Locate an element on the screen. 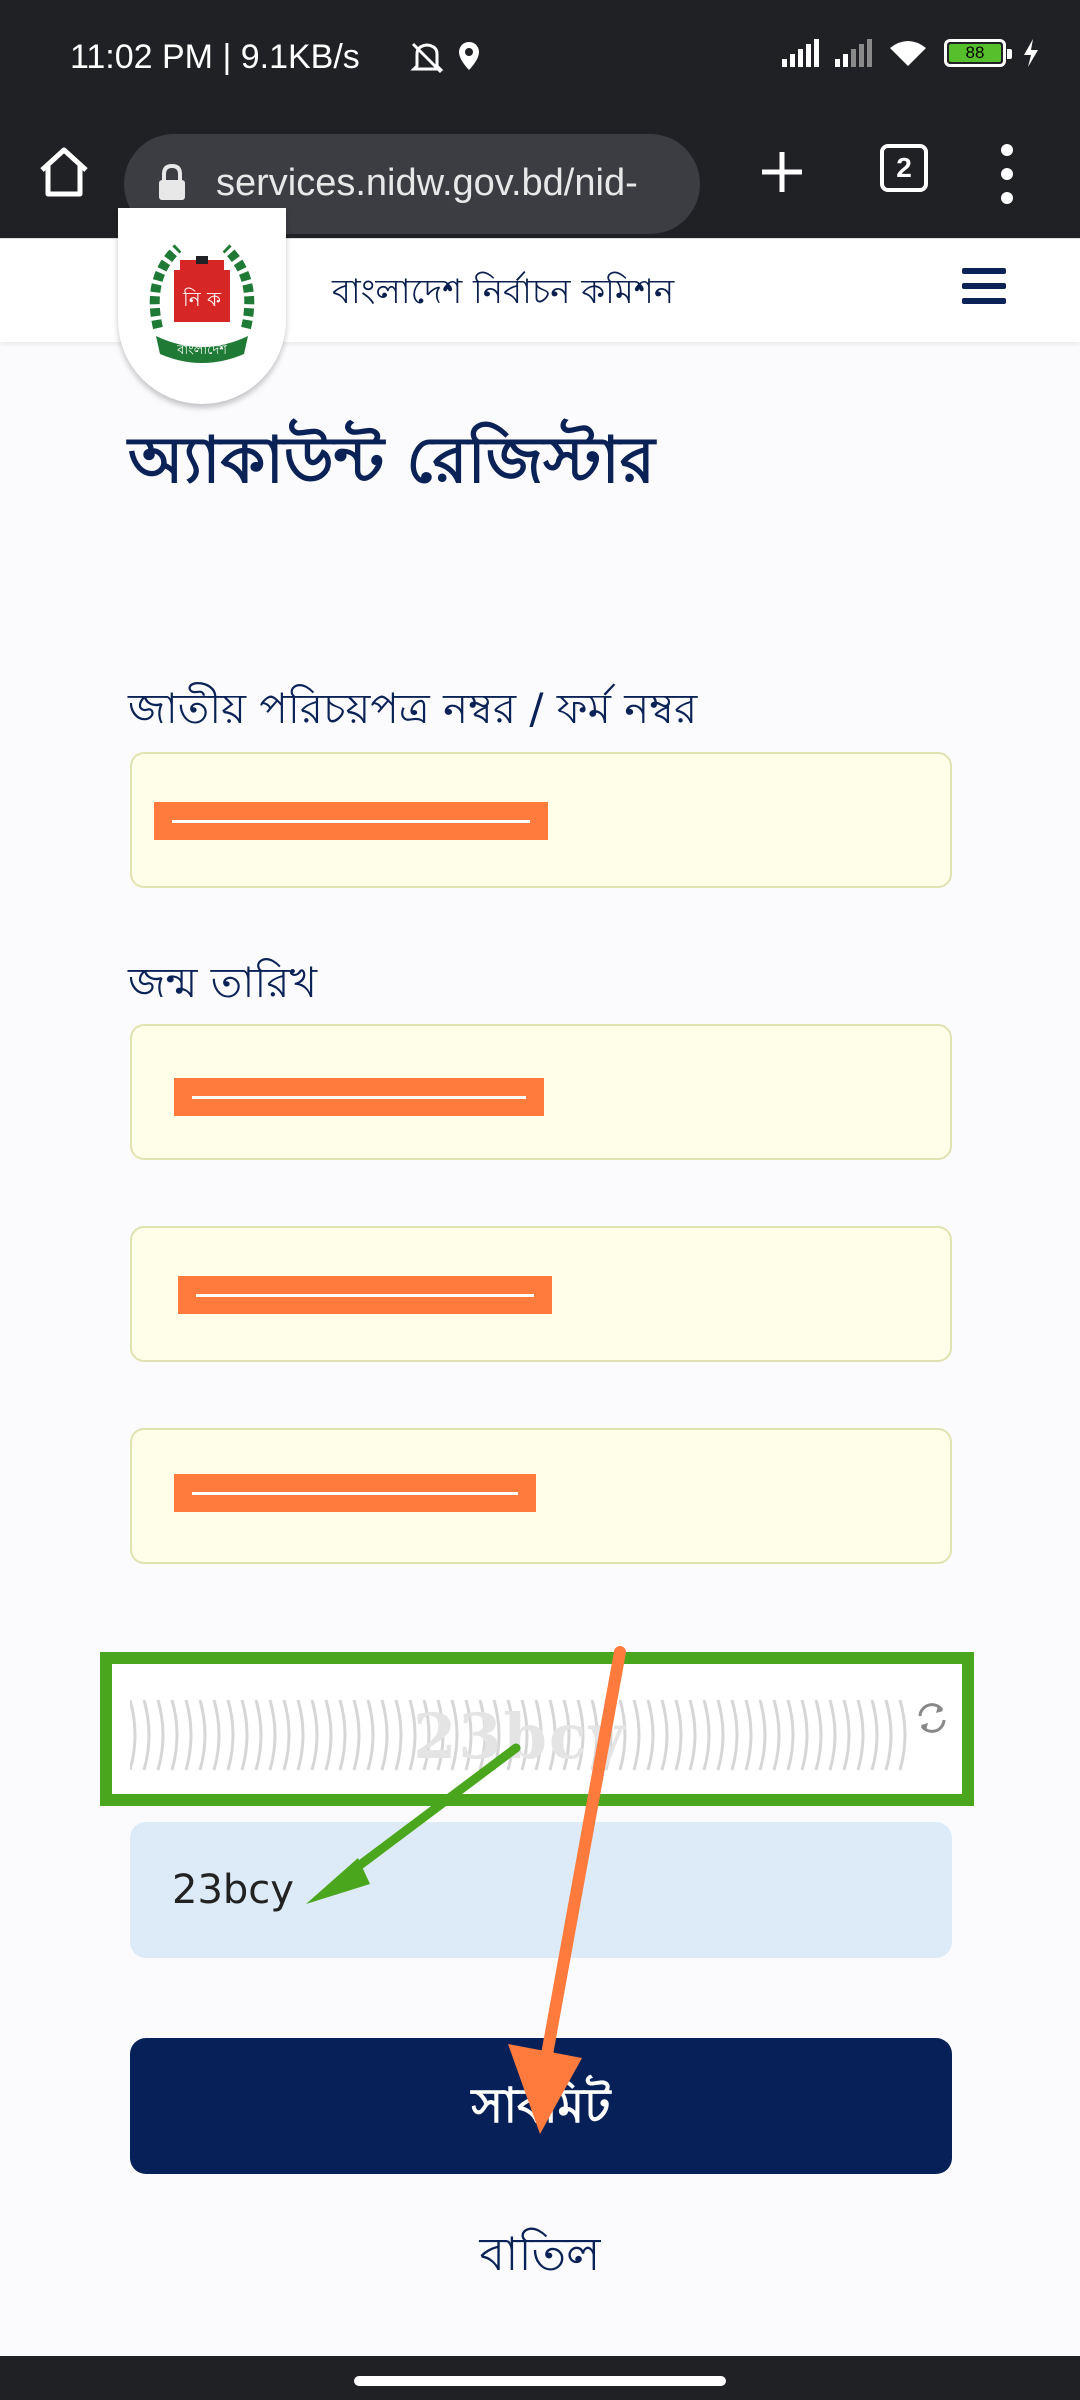  nid-input is located at coordinates (541, 820).